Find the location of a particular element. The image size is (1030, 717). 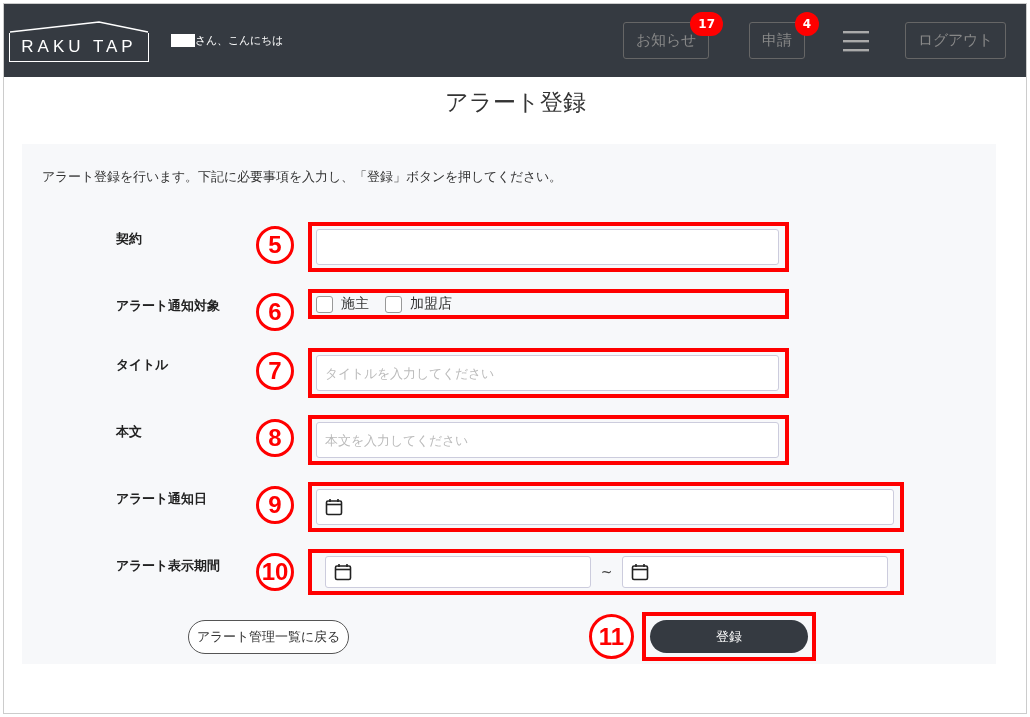

callout-number: 8 is located at coordinates (275, 438).